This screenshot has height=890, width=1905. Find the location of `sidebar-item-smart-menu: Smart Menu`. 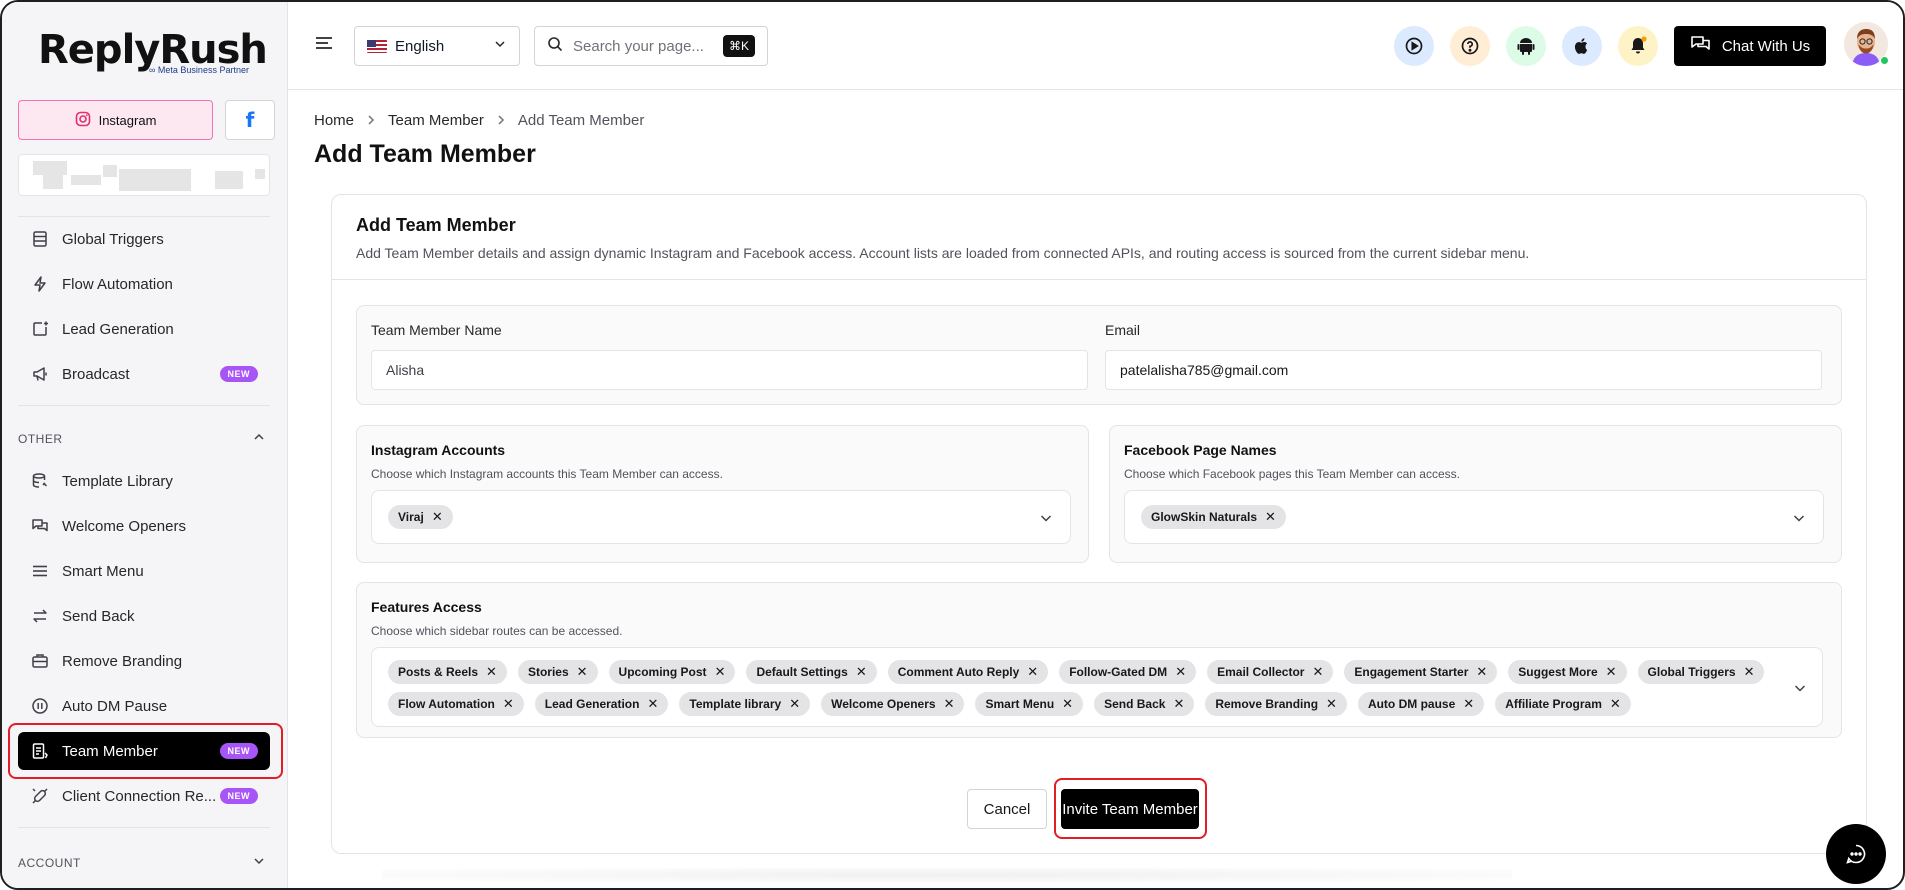

sidebar-item-smart-menu: Smart Menu is located at coordinates (144, 571).